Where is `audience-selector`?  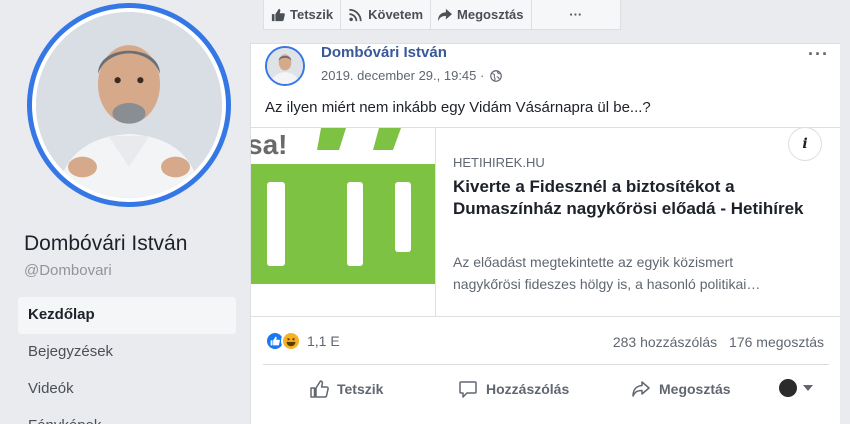 audience-selector is located at coordinates (796, 388).